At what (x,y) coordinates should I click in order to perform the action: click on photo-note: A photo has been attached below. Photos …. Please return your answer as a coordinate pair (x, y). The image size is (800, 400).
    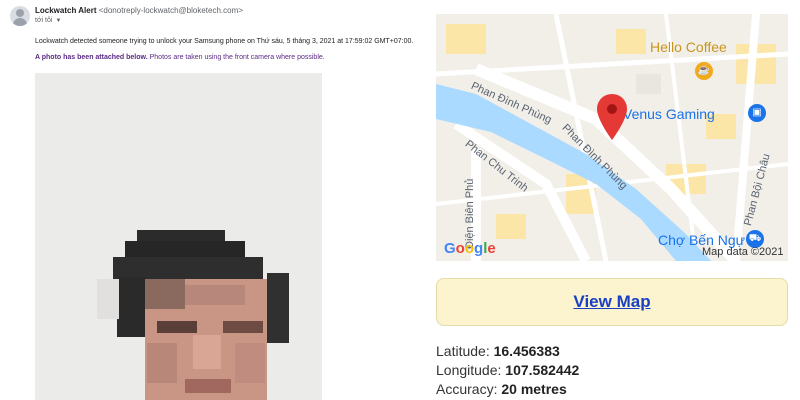
    Looking at the image, I should click on (180, 57).